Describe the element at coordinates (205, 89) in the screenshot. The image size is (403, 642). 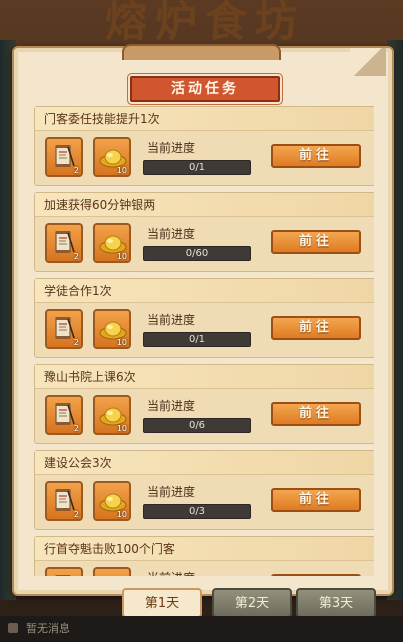
I see `panel-header: 活动任务` at that location.